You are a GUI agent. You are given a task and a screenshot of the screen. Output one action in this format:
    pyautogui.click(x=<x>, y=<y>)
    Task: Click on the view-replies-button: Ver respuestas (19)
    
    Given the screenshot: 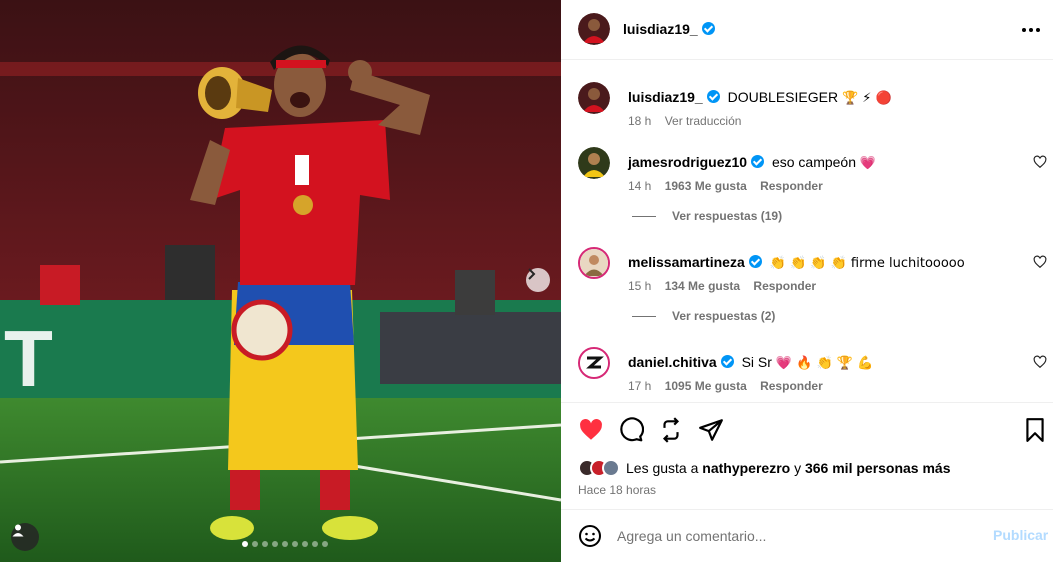 What is the action you would take?
    pyautogui.click(x=707, y=216)
    